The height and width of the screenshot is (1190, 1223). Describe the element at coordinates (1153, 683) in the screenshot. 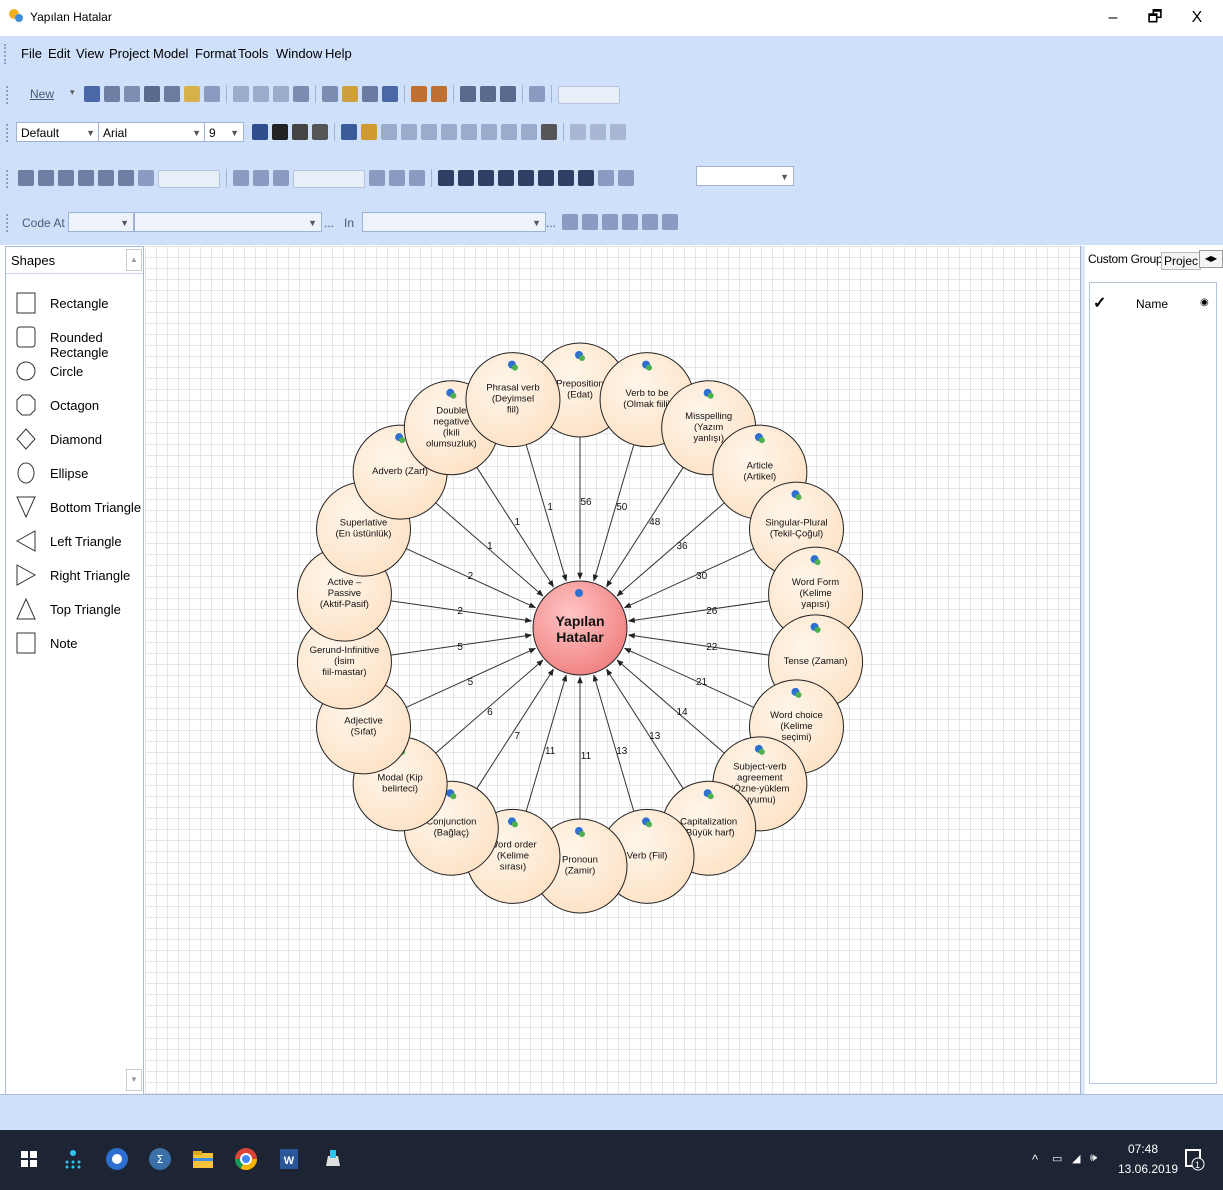

I see `groups-list: ✓ Name ◉` at that location.